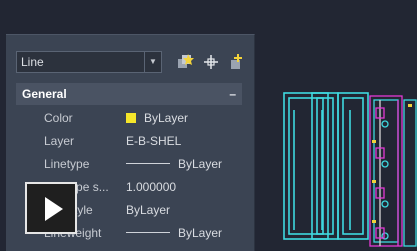  I want to click on properties-toolbar: Line ▼, so click(134, 64).